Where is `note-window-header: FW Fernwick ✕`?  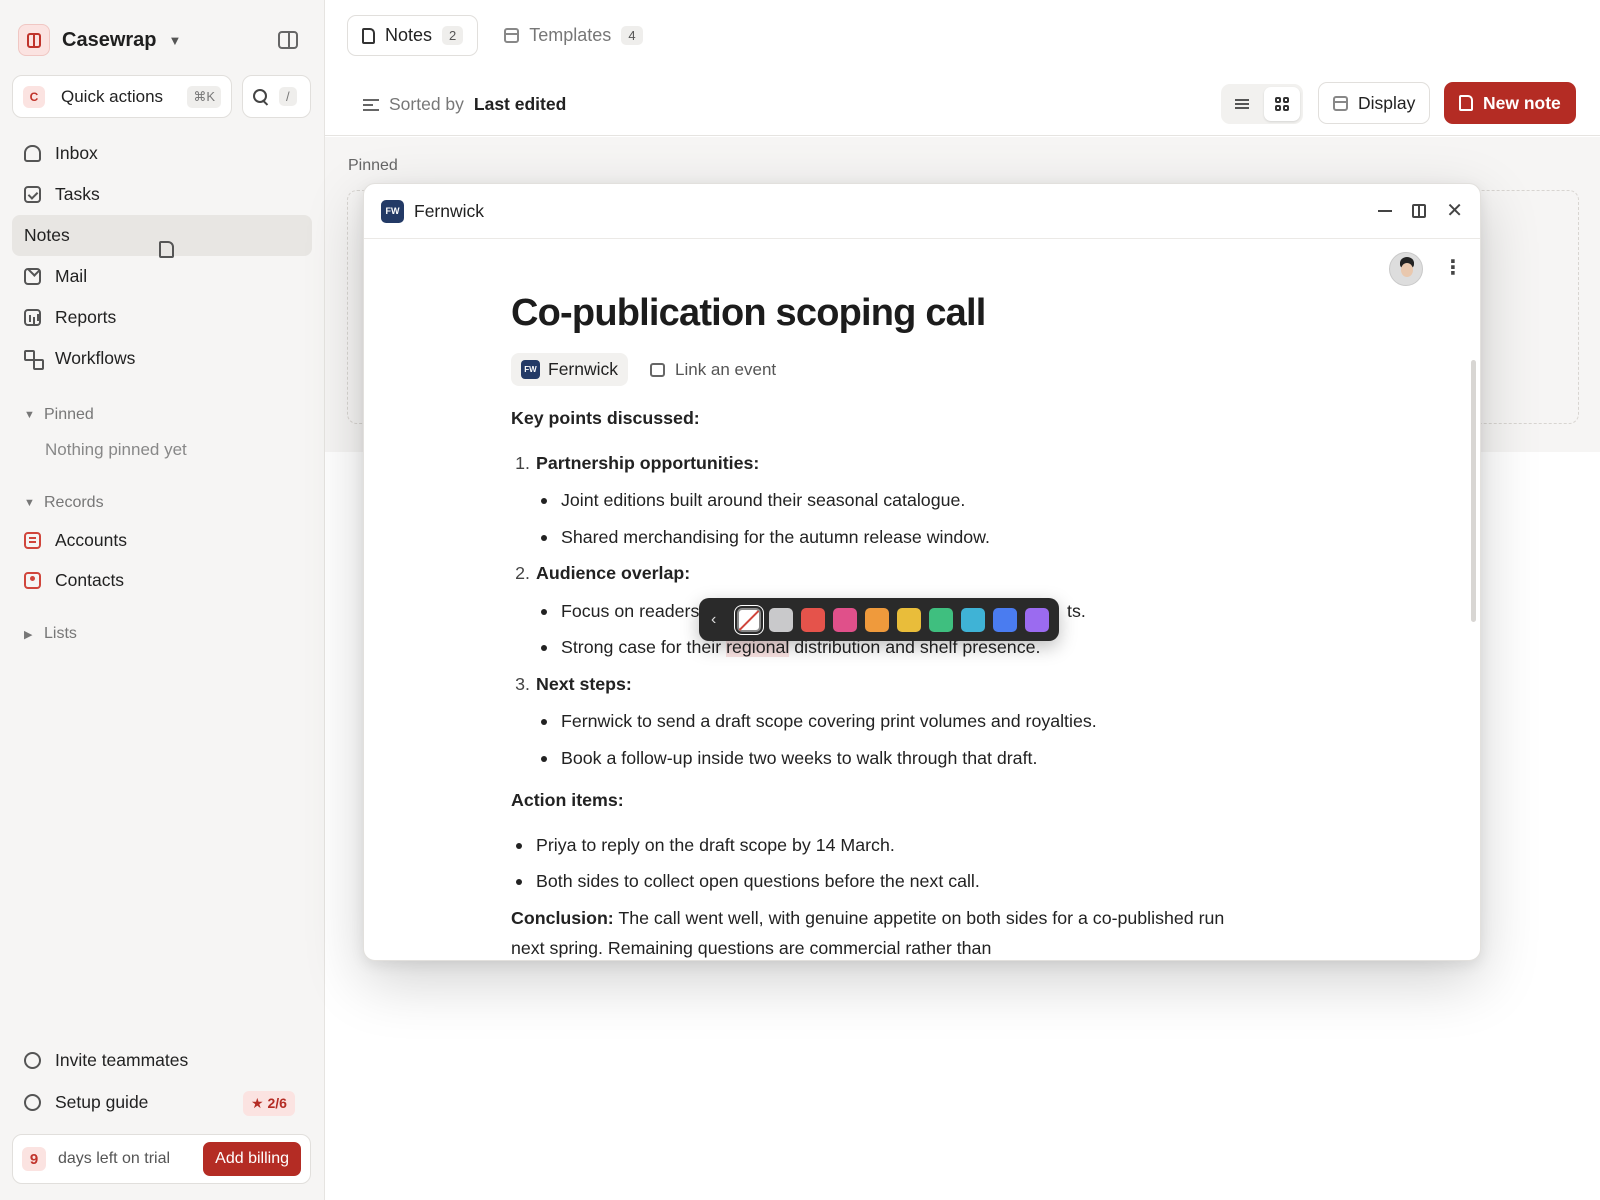 note-window-header: FW Fernwick ✕ is located at coordinates (922, 211).